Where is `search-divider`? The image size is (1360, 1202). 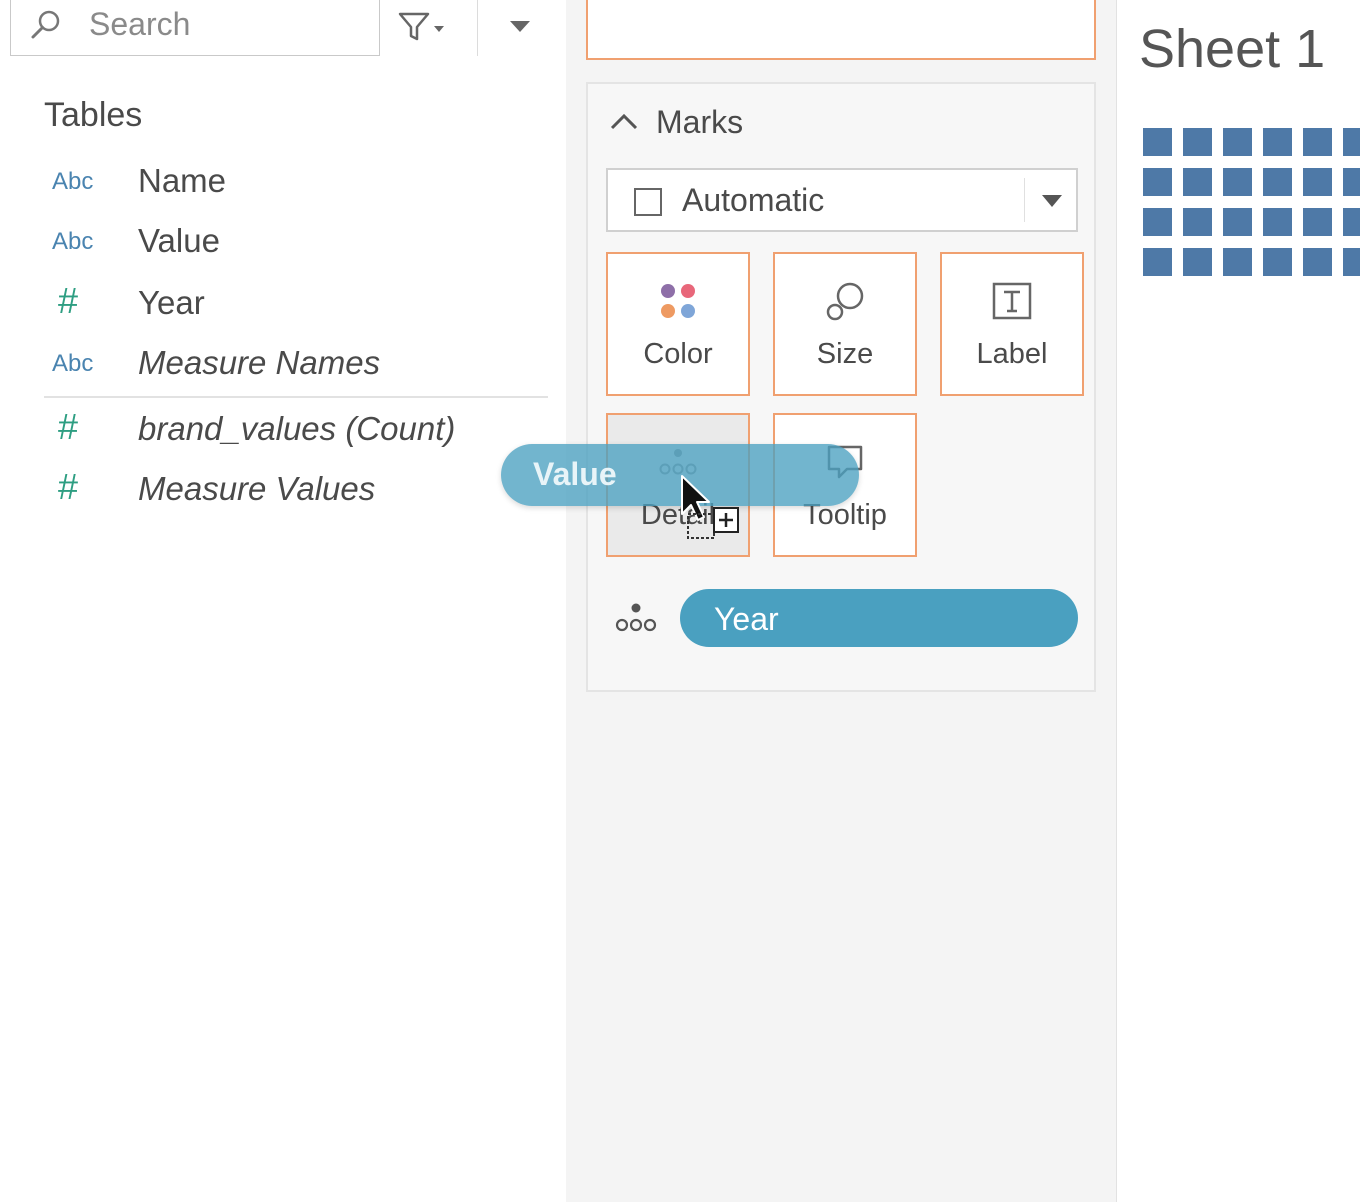
search-divider is located at coordinates (477, 28).